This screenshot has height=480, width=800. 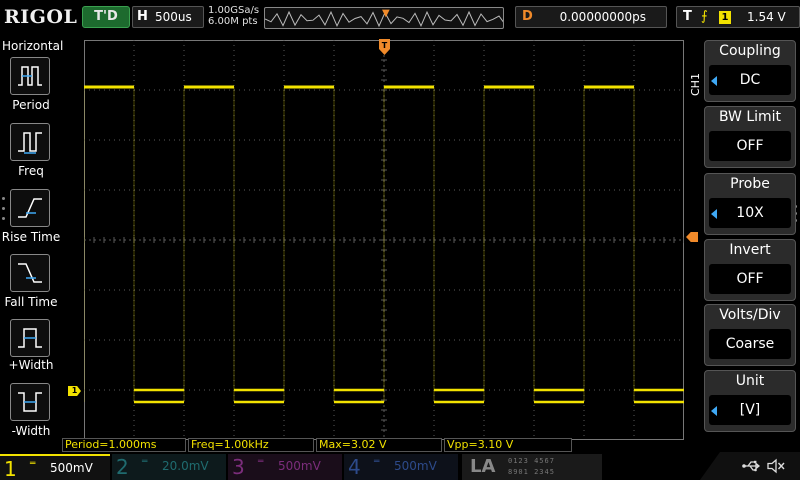 I want to click on trigger-label: T, so click(x=687, y=16).